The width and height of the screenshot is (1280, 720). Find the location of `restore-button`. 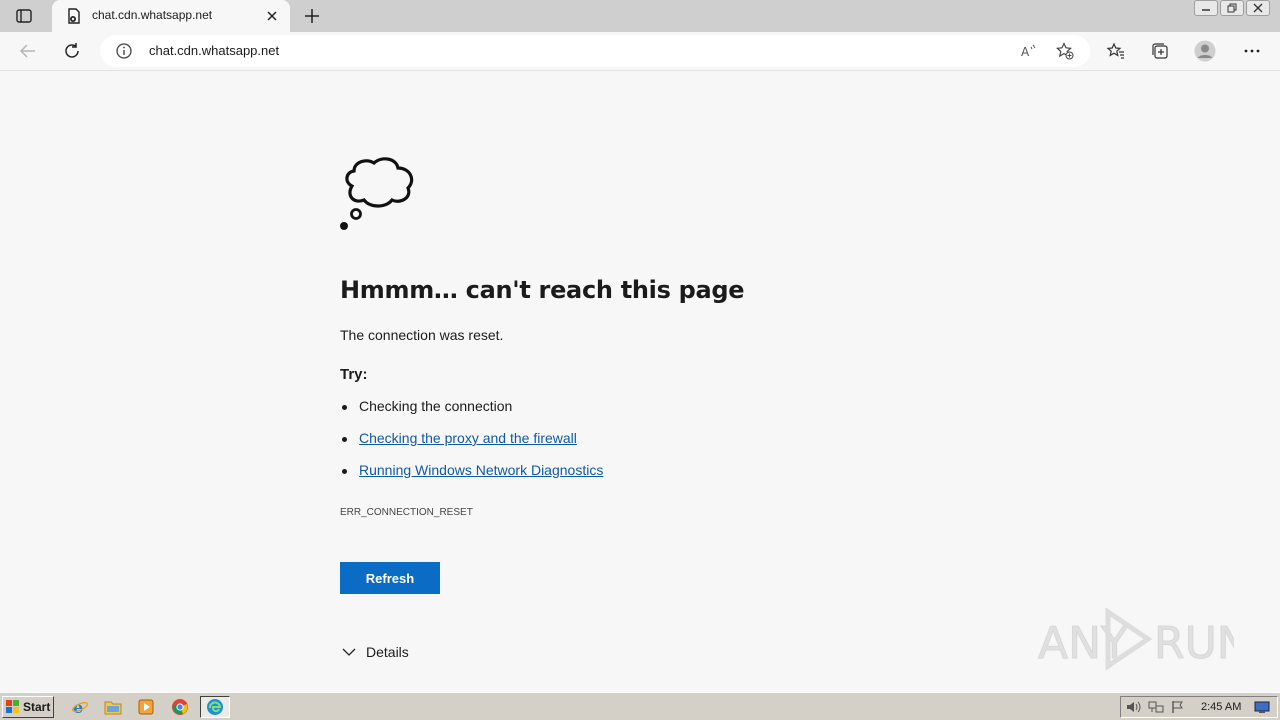

restore-button is located at coordinates (1232, 8).